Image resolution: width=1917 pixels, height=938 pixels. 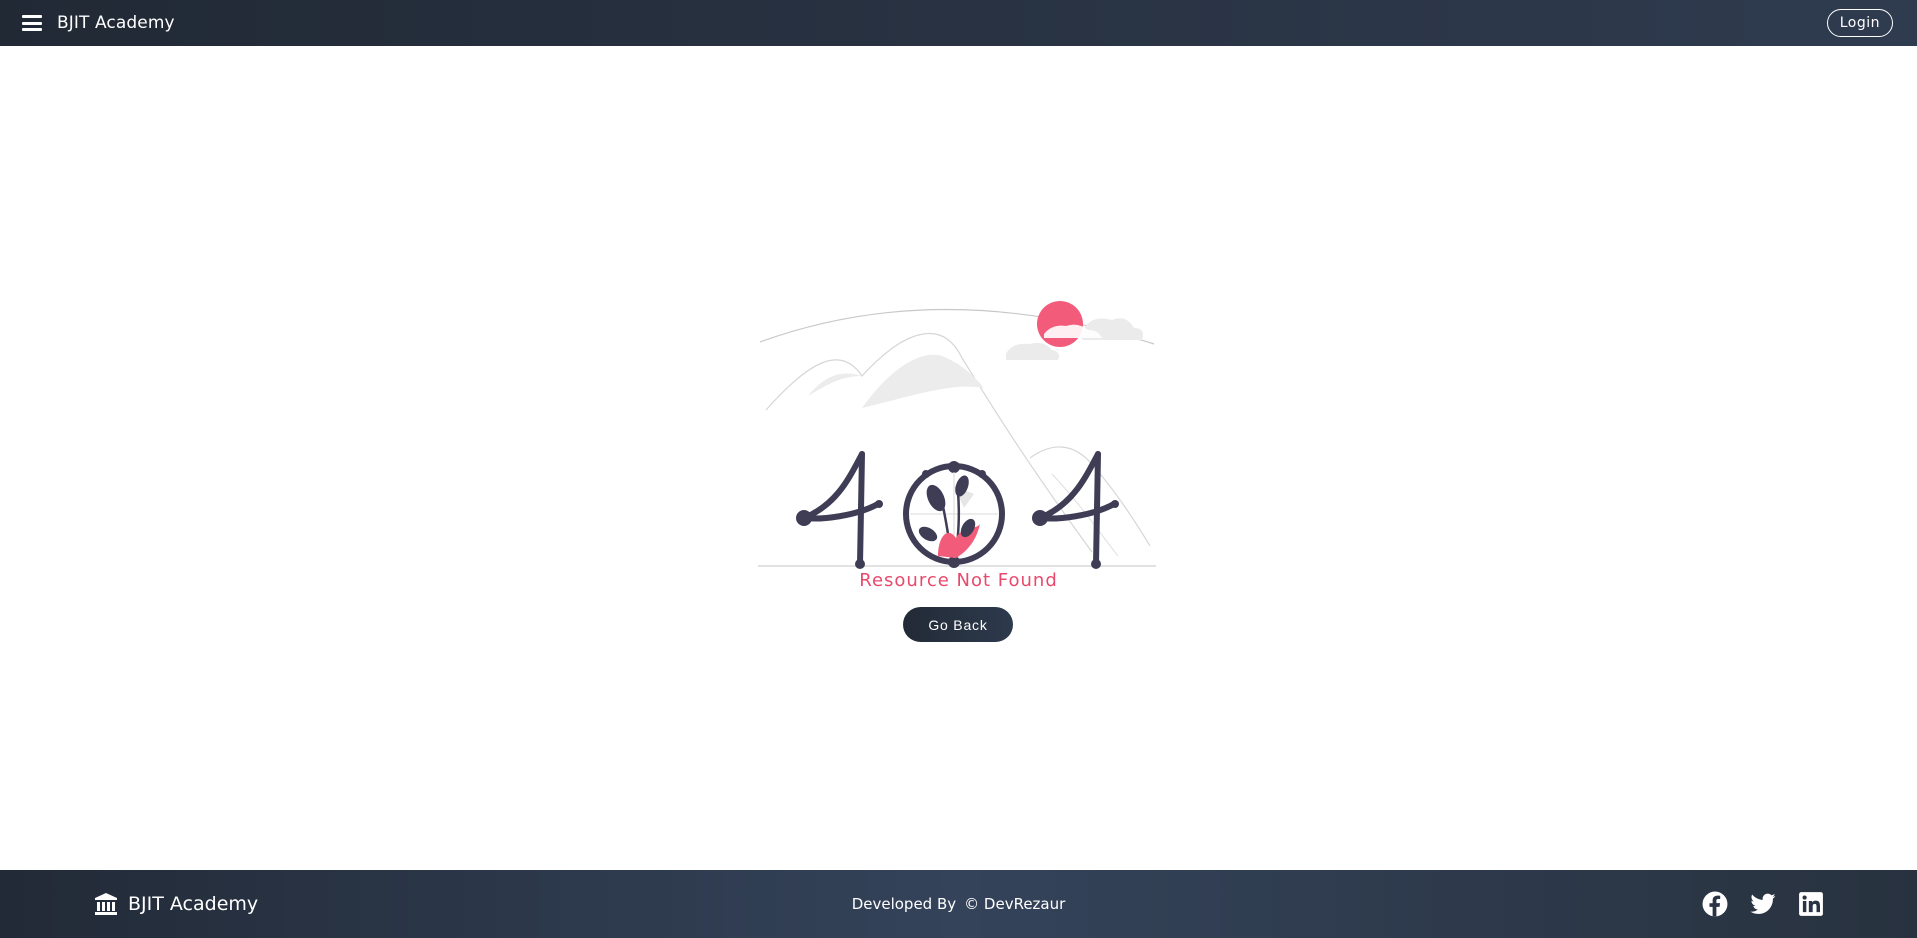 I want to click on login-button: Login, so click(x=1859, y=23).